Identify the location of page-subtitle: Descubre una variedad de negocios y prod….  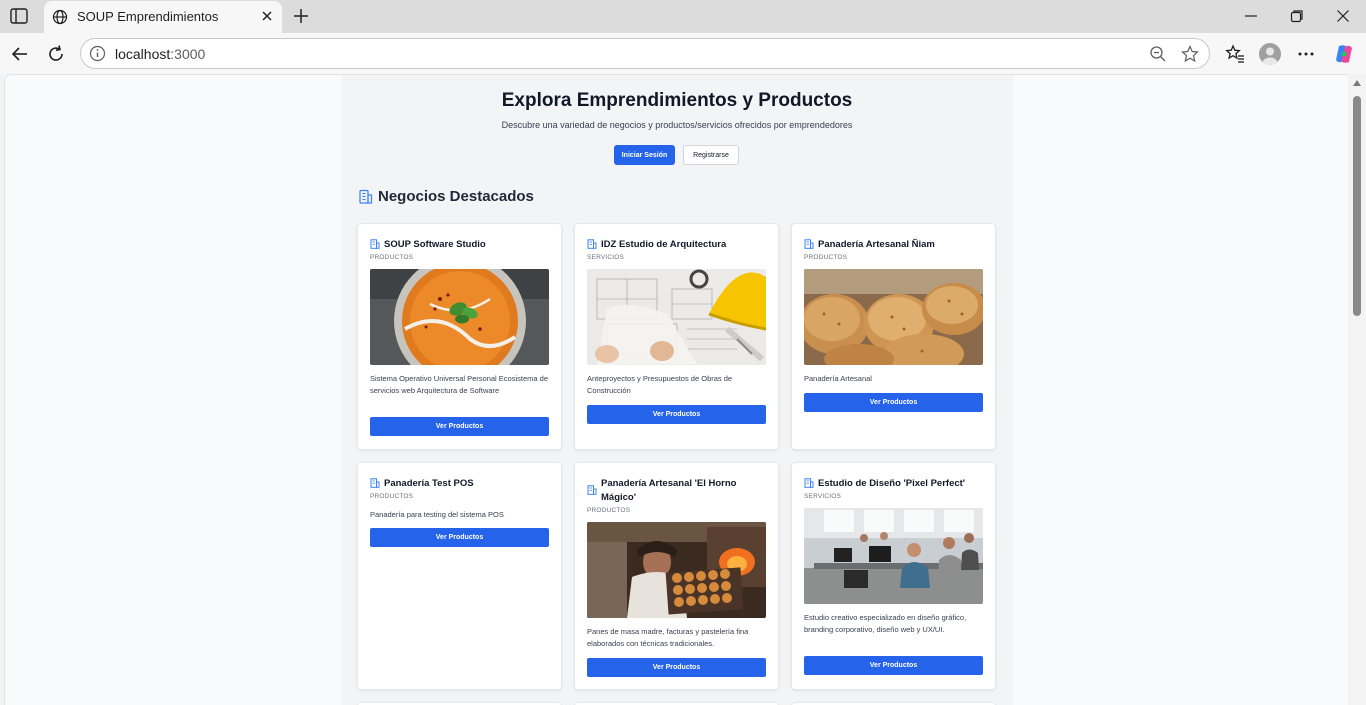
(677, 125).